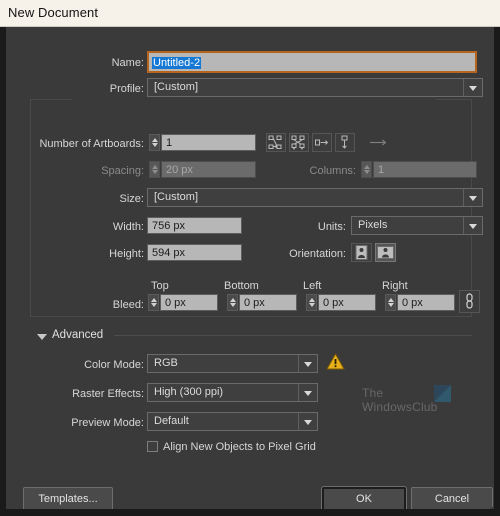  What do you see at coordinates (417, 225) in the screenshot?
I see `units-select: Pixels` at bounding box center [417, 225].